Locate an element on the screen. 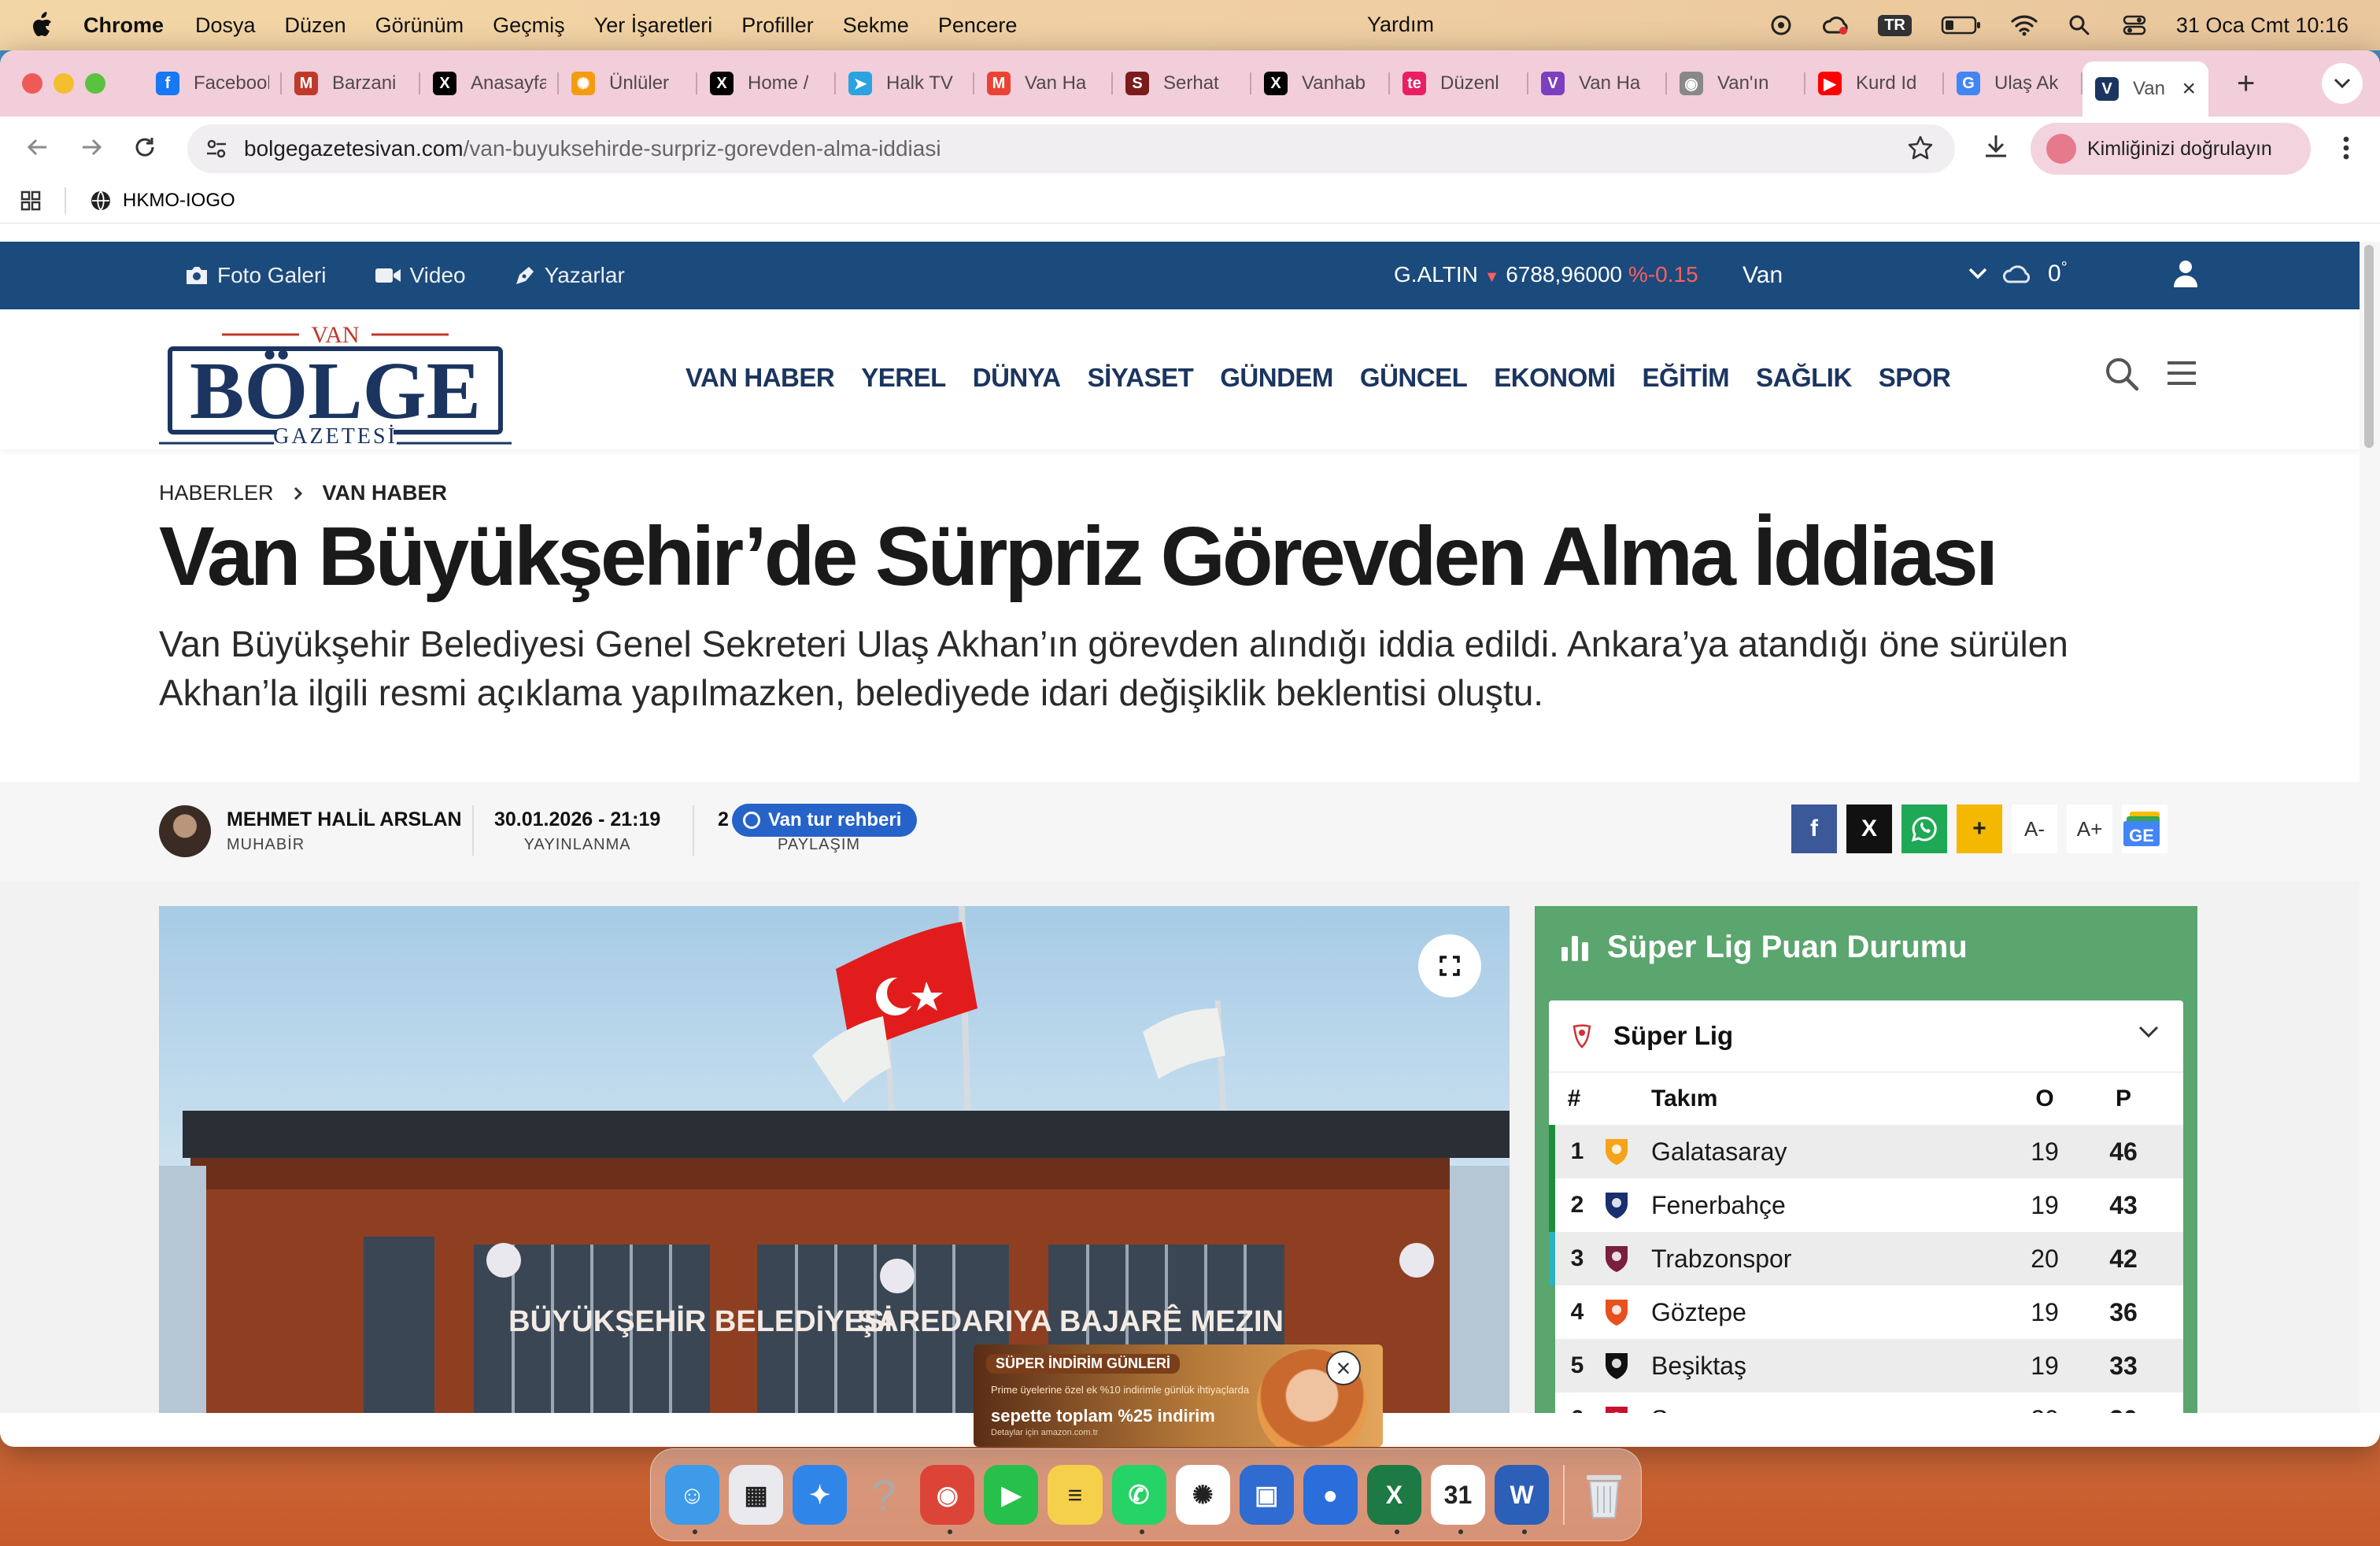  nav-dunya: DÜNYA is located at coordinates (1017, 378).